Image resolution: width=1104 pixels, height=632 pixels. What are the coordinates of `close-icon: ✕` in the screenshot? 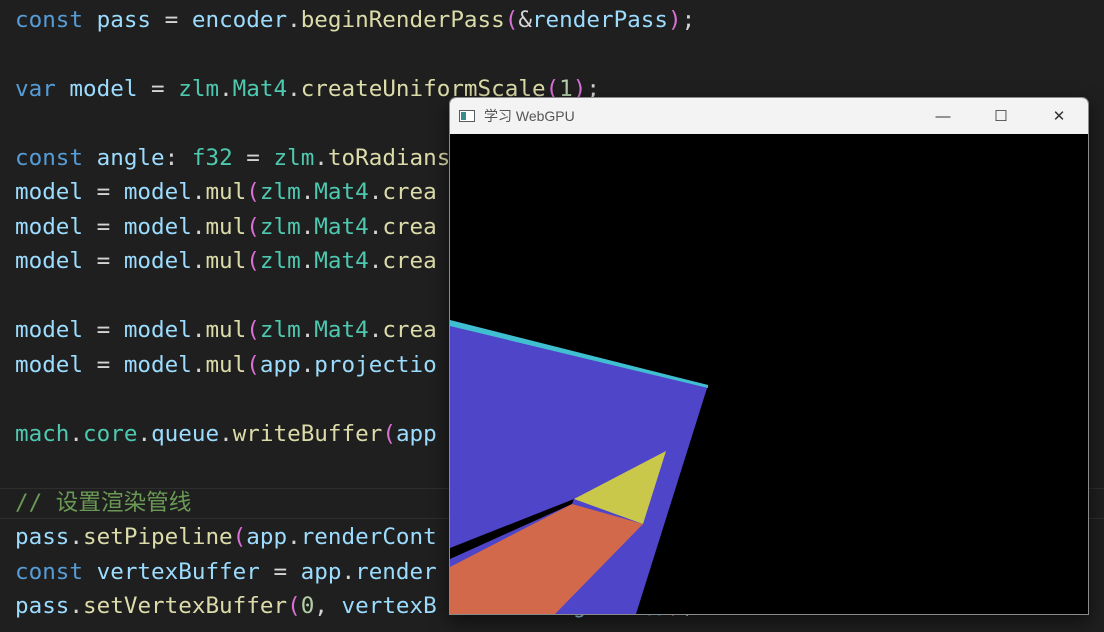 It's located at (1059, 116).